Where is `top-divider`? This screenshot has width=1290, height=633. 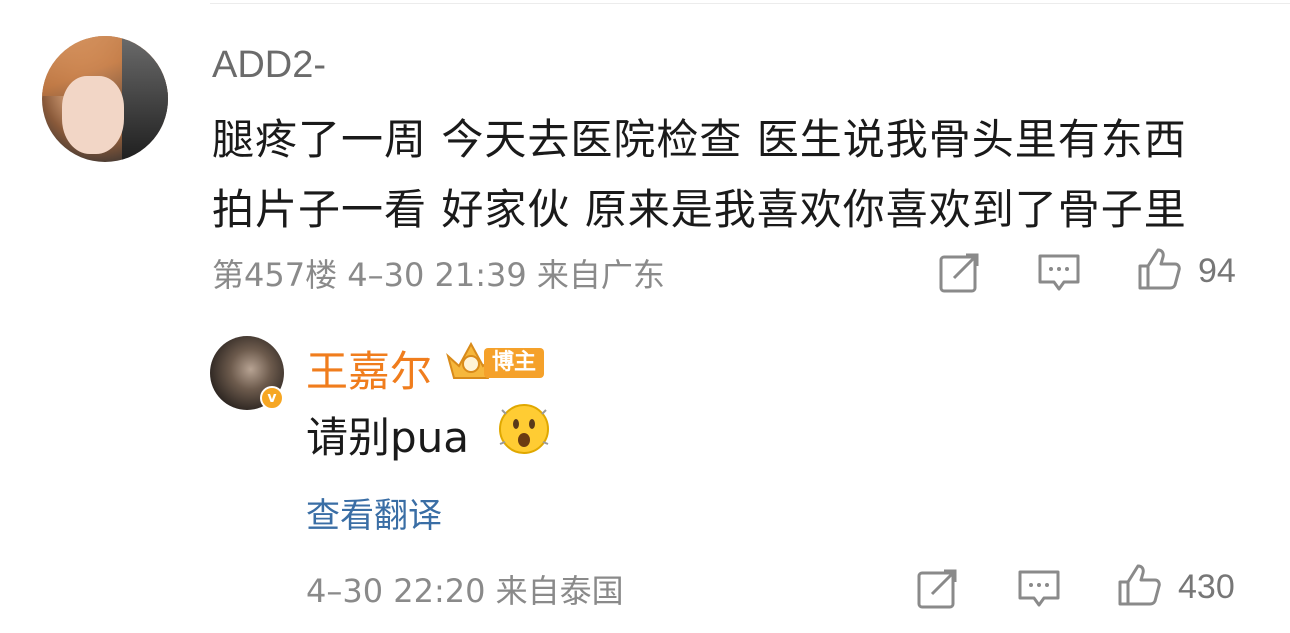
top-divider is located at coordinates (750, 3).